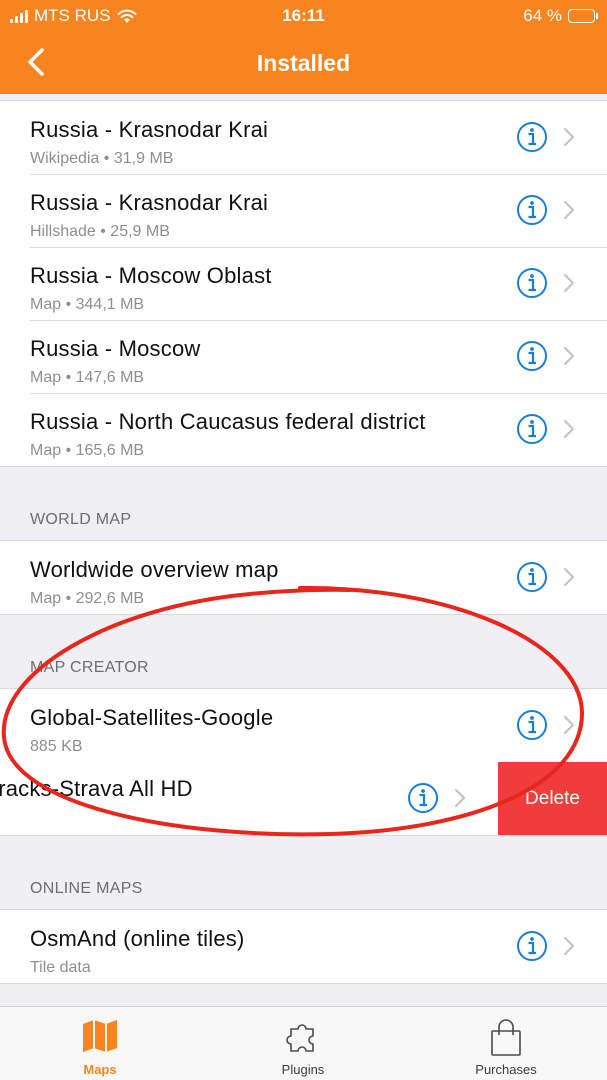 The width and height of the screenshot is (607, 1080). What do you see at coordinates (87, 450) in the screenshot?
I see `list-item-subtitle: Map • 165,6 MB` at bounding box center [87, 450].